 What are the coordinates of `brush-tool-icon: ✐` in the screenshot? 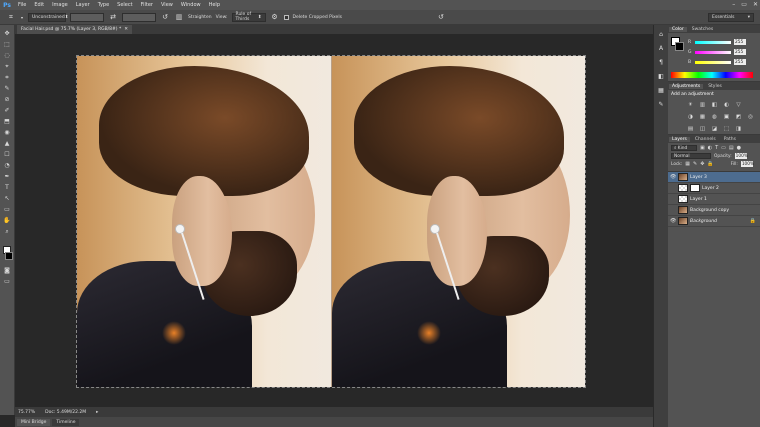 It's located at (7, 110).